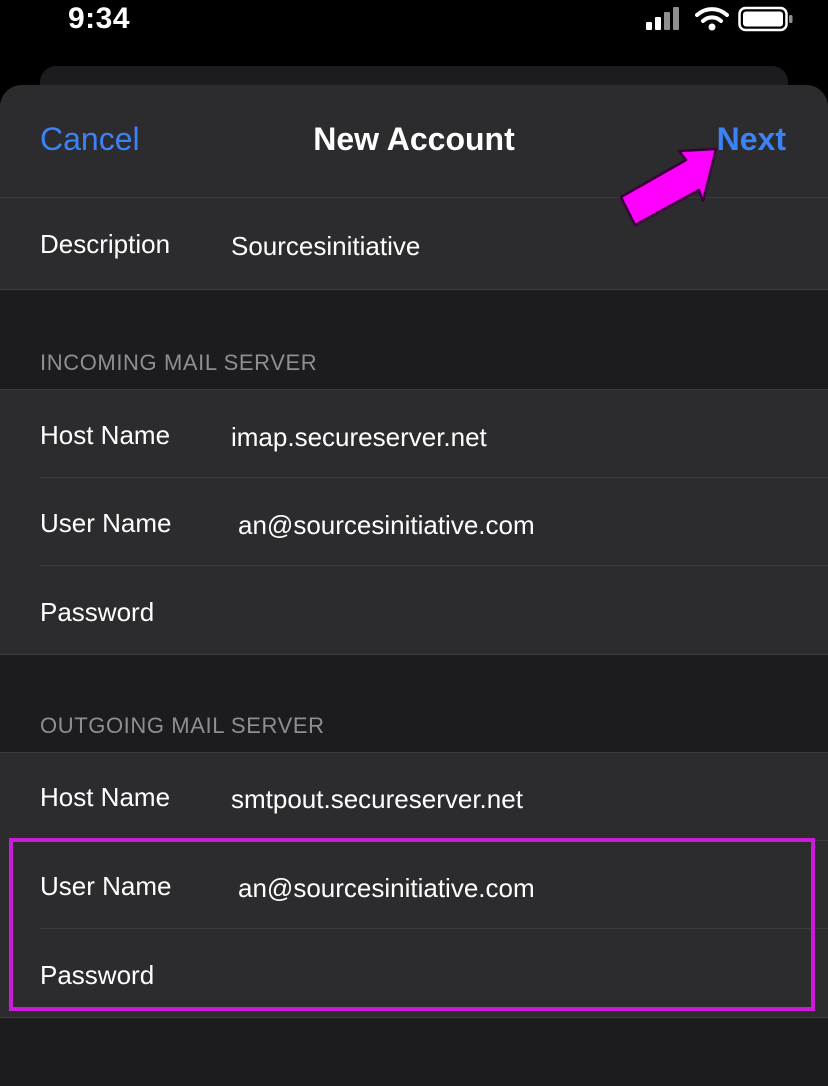 The height and width of the screenshot is (1086, 828). Describe the element at coordinates (662, 18) in the screenshot. I see `cellular-signal-icon` at that location.